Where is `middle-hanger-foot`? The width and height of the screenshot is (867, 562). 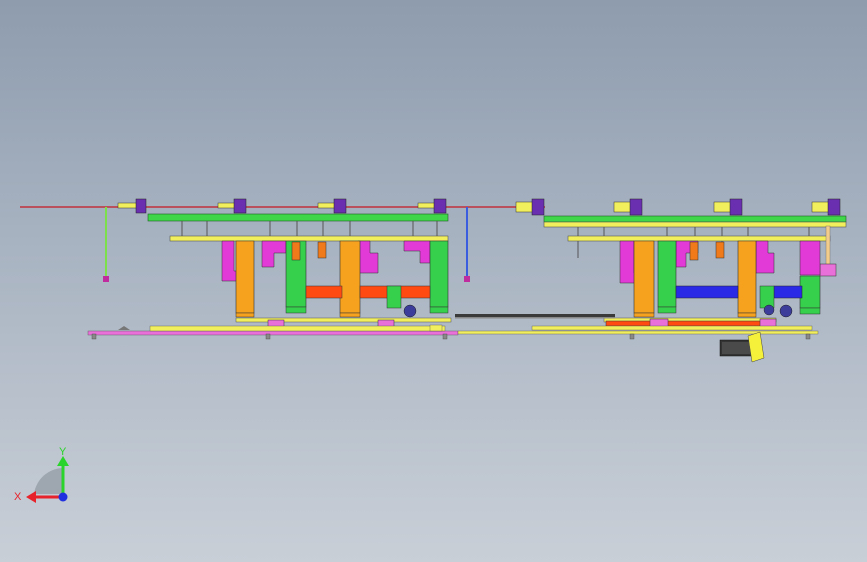 middle-hanger-foot is located at coordinates (467, 279).